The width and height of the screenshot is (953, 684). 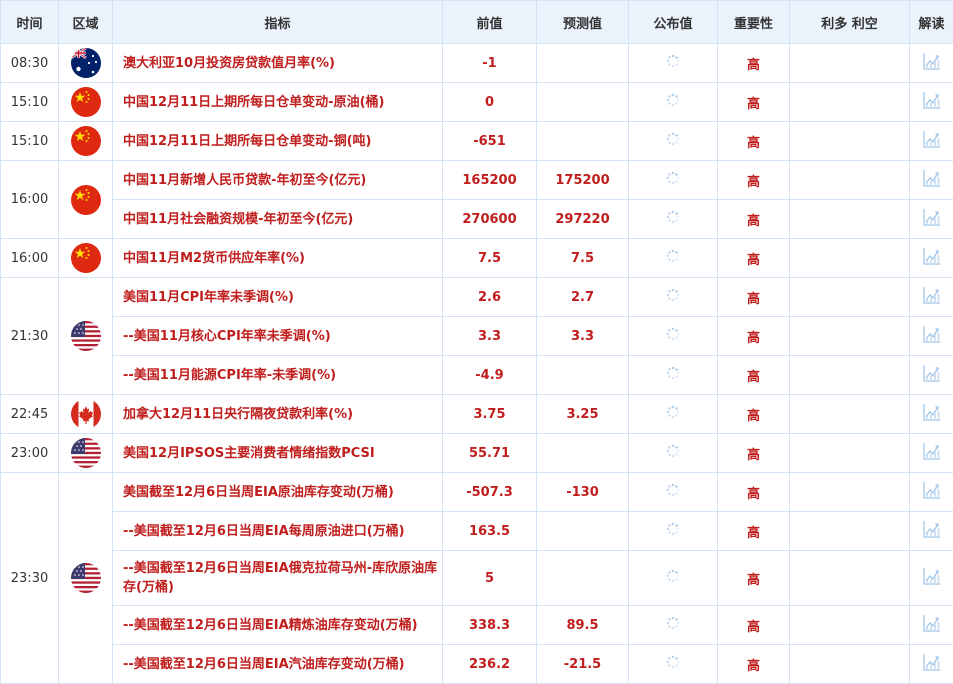 I want to click on forecast-value: 175200, so click(x=583, y=180).